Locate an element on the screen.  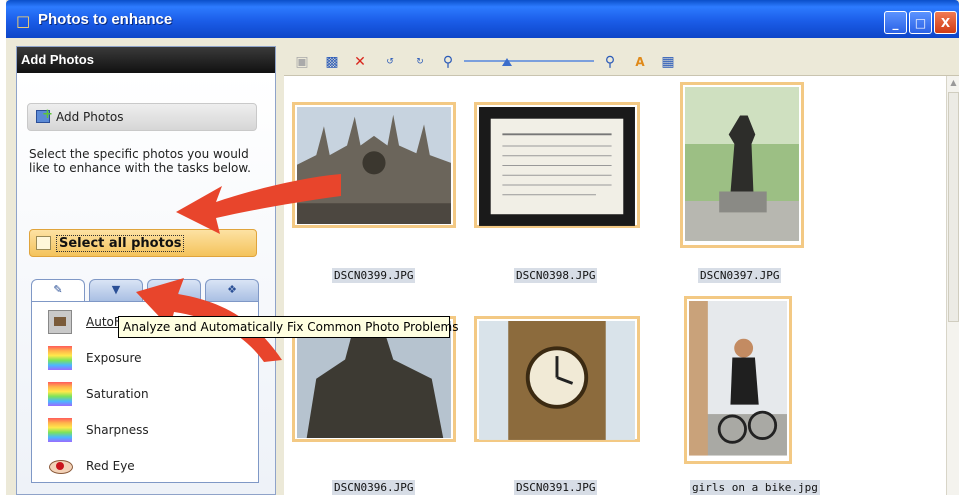
task-label: Red Eye is located at coordinates (110, 466).